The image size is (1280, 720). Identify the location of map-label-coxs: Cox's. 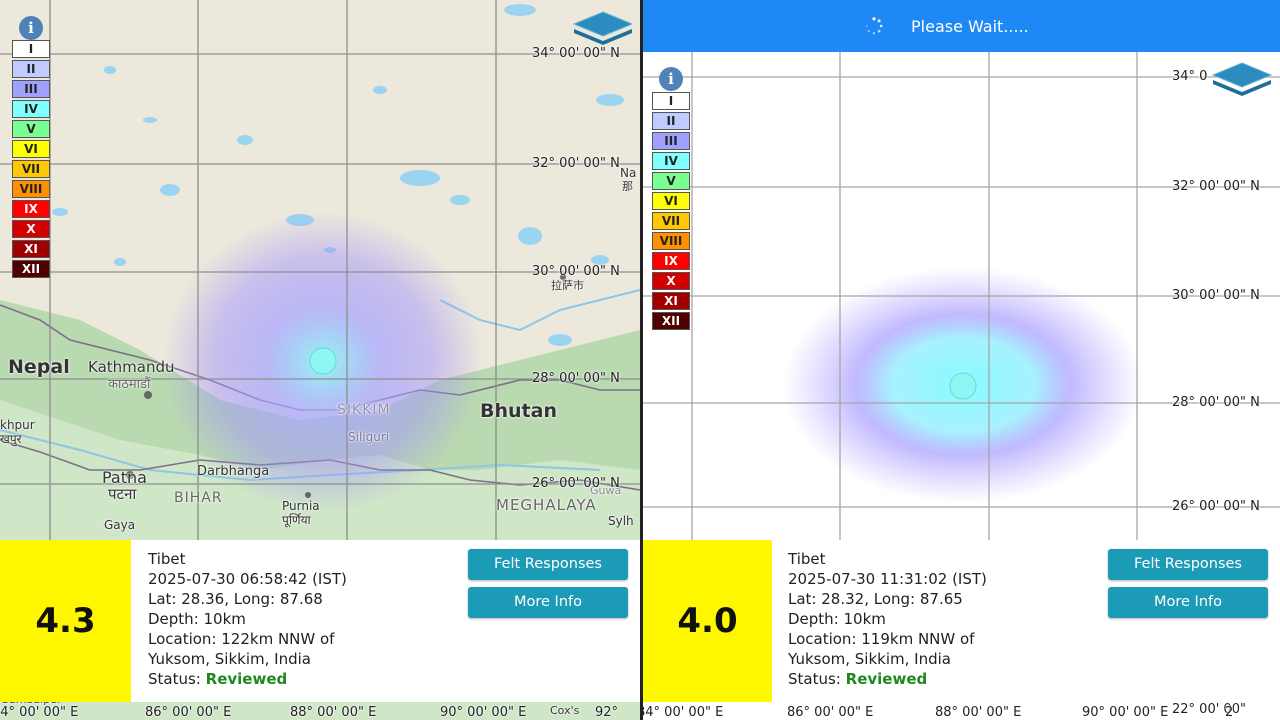
(565, 710).